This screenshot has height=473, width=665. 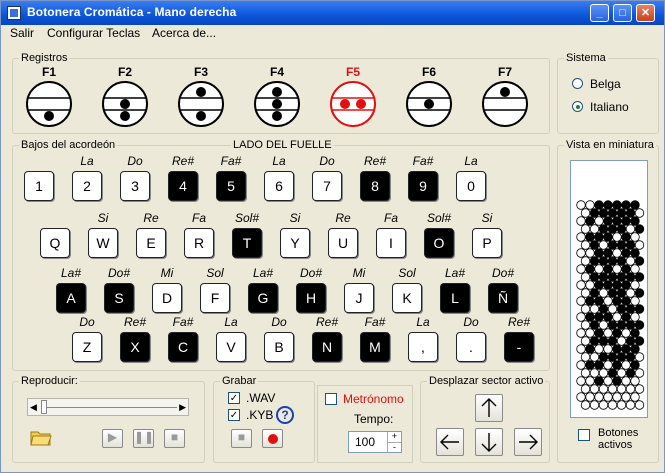 What do you see at coordinates (49, 104) in the screenshot?
I see `register-f1-button` at bounding box center [49, 104].